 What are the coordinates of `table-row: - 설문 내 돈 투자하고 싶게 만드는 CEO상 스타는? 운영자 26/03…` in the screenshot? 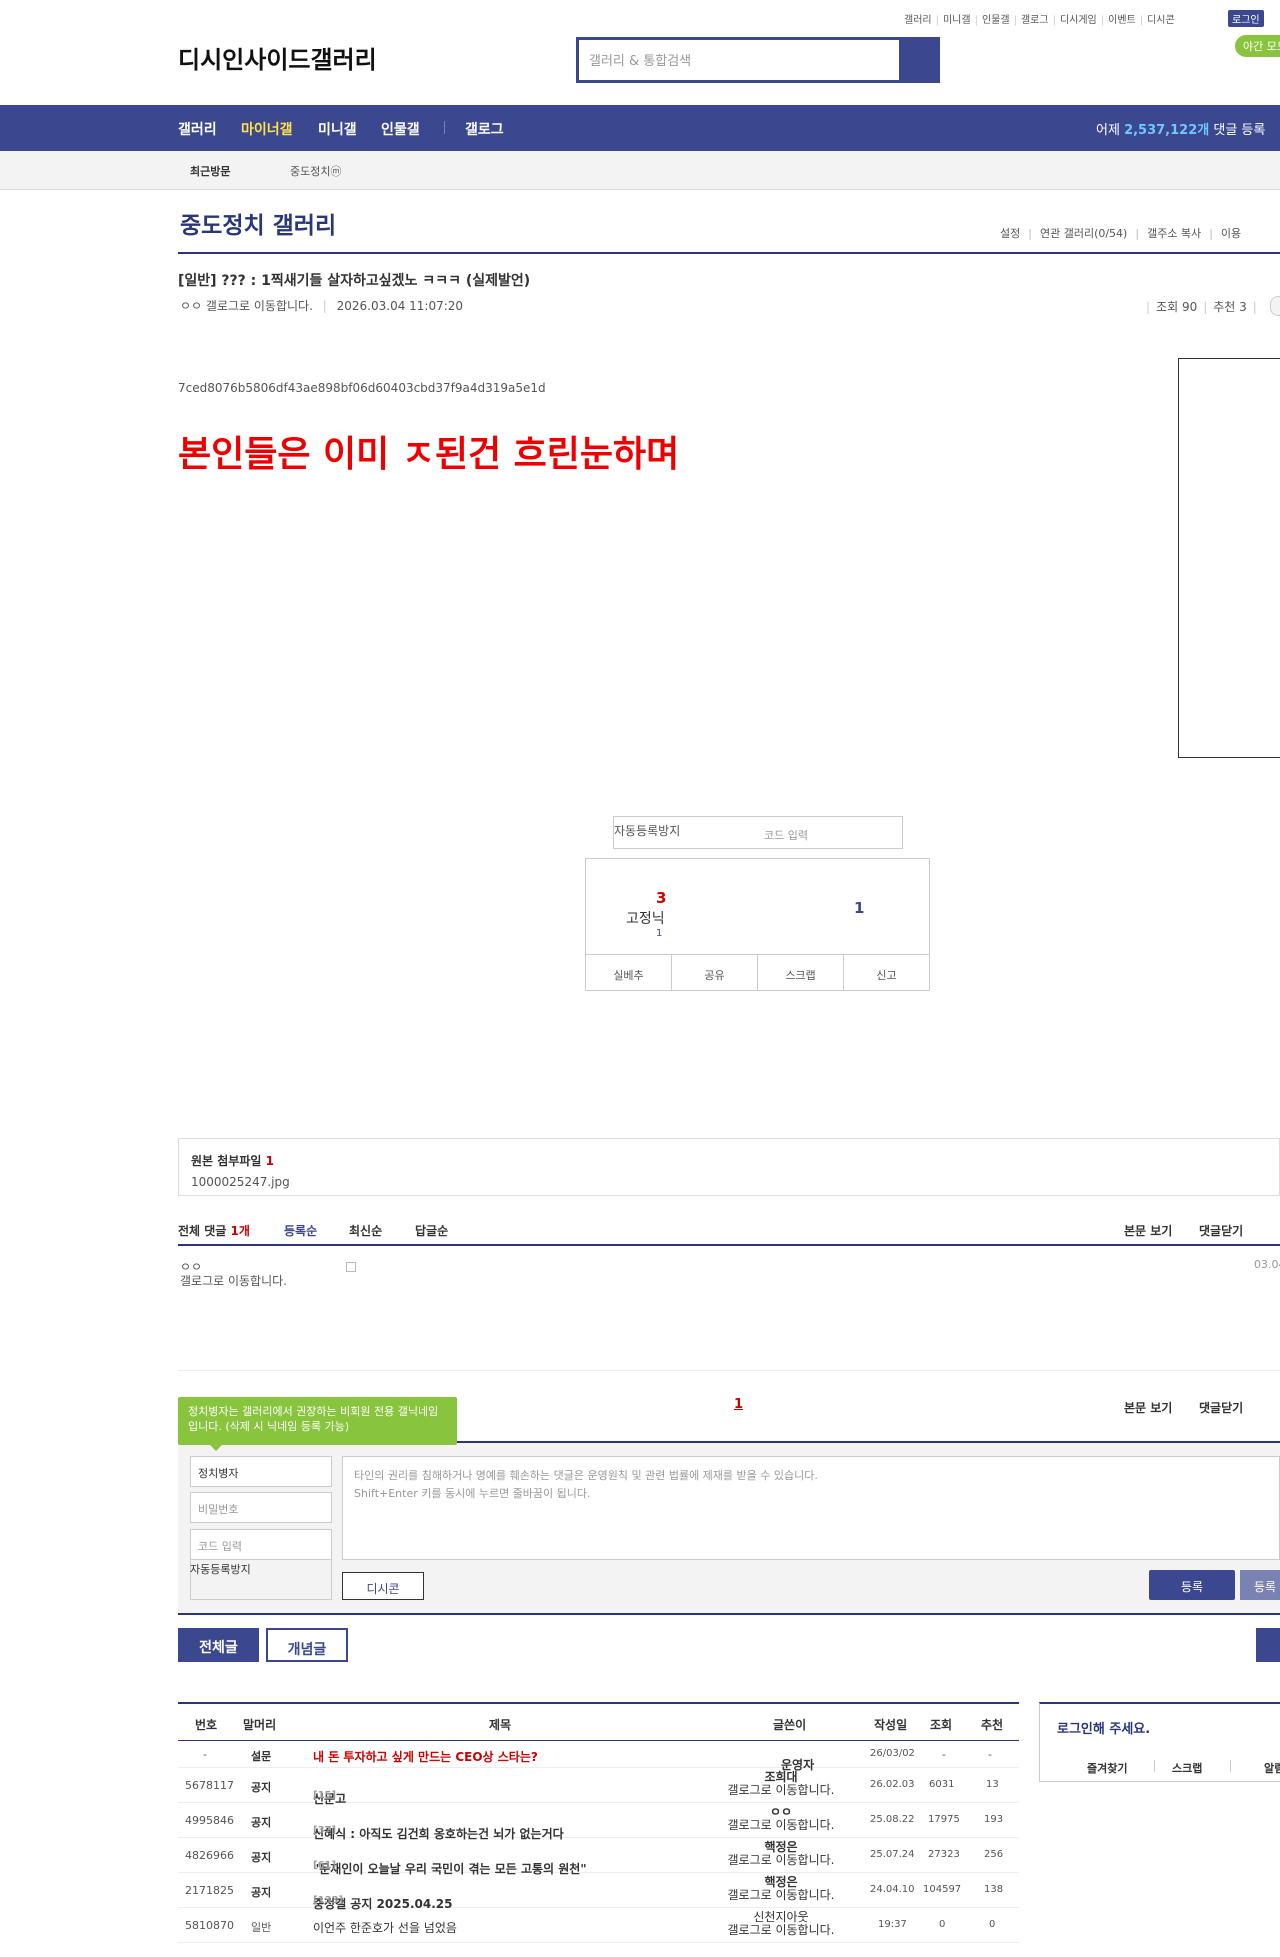 It's located at (598, 1756).